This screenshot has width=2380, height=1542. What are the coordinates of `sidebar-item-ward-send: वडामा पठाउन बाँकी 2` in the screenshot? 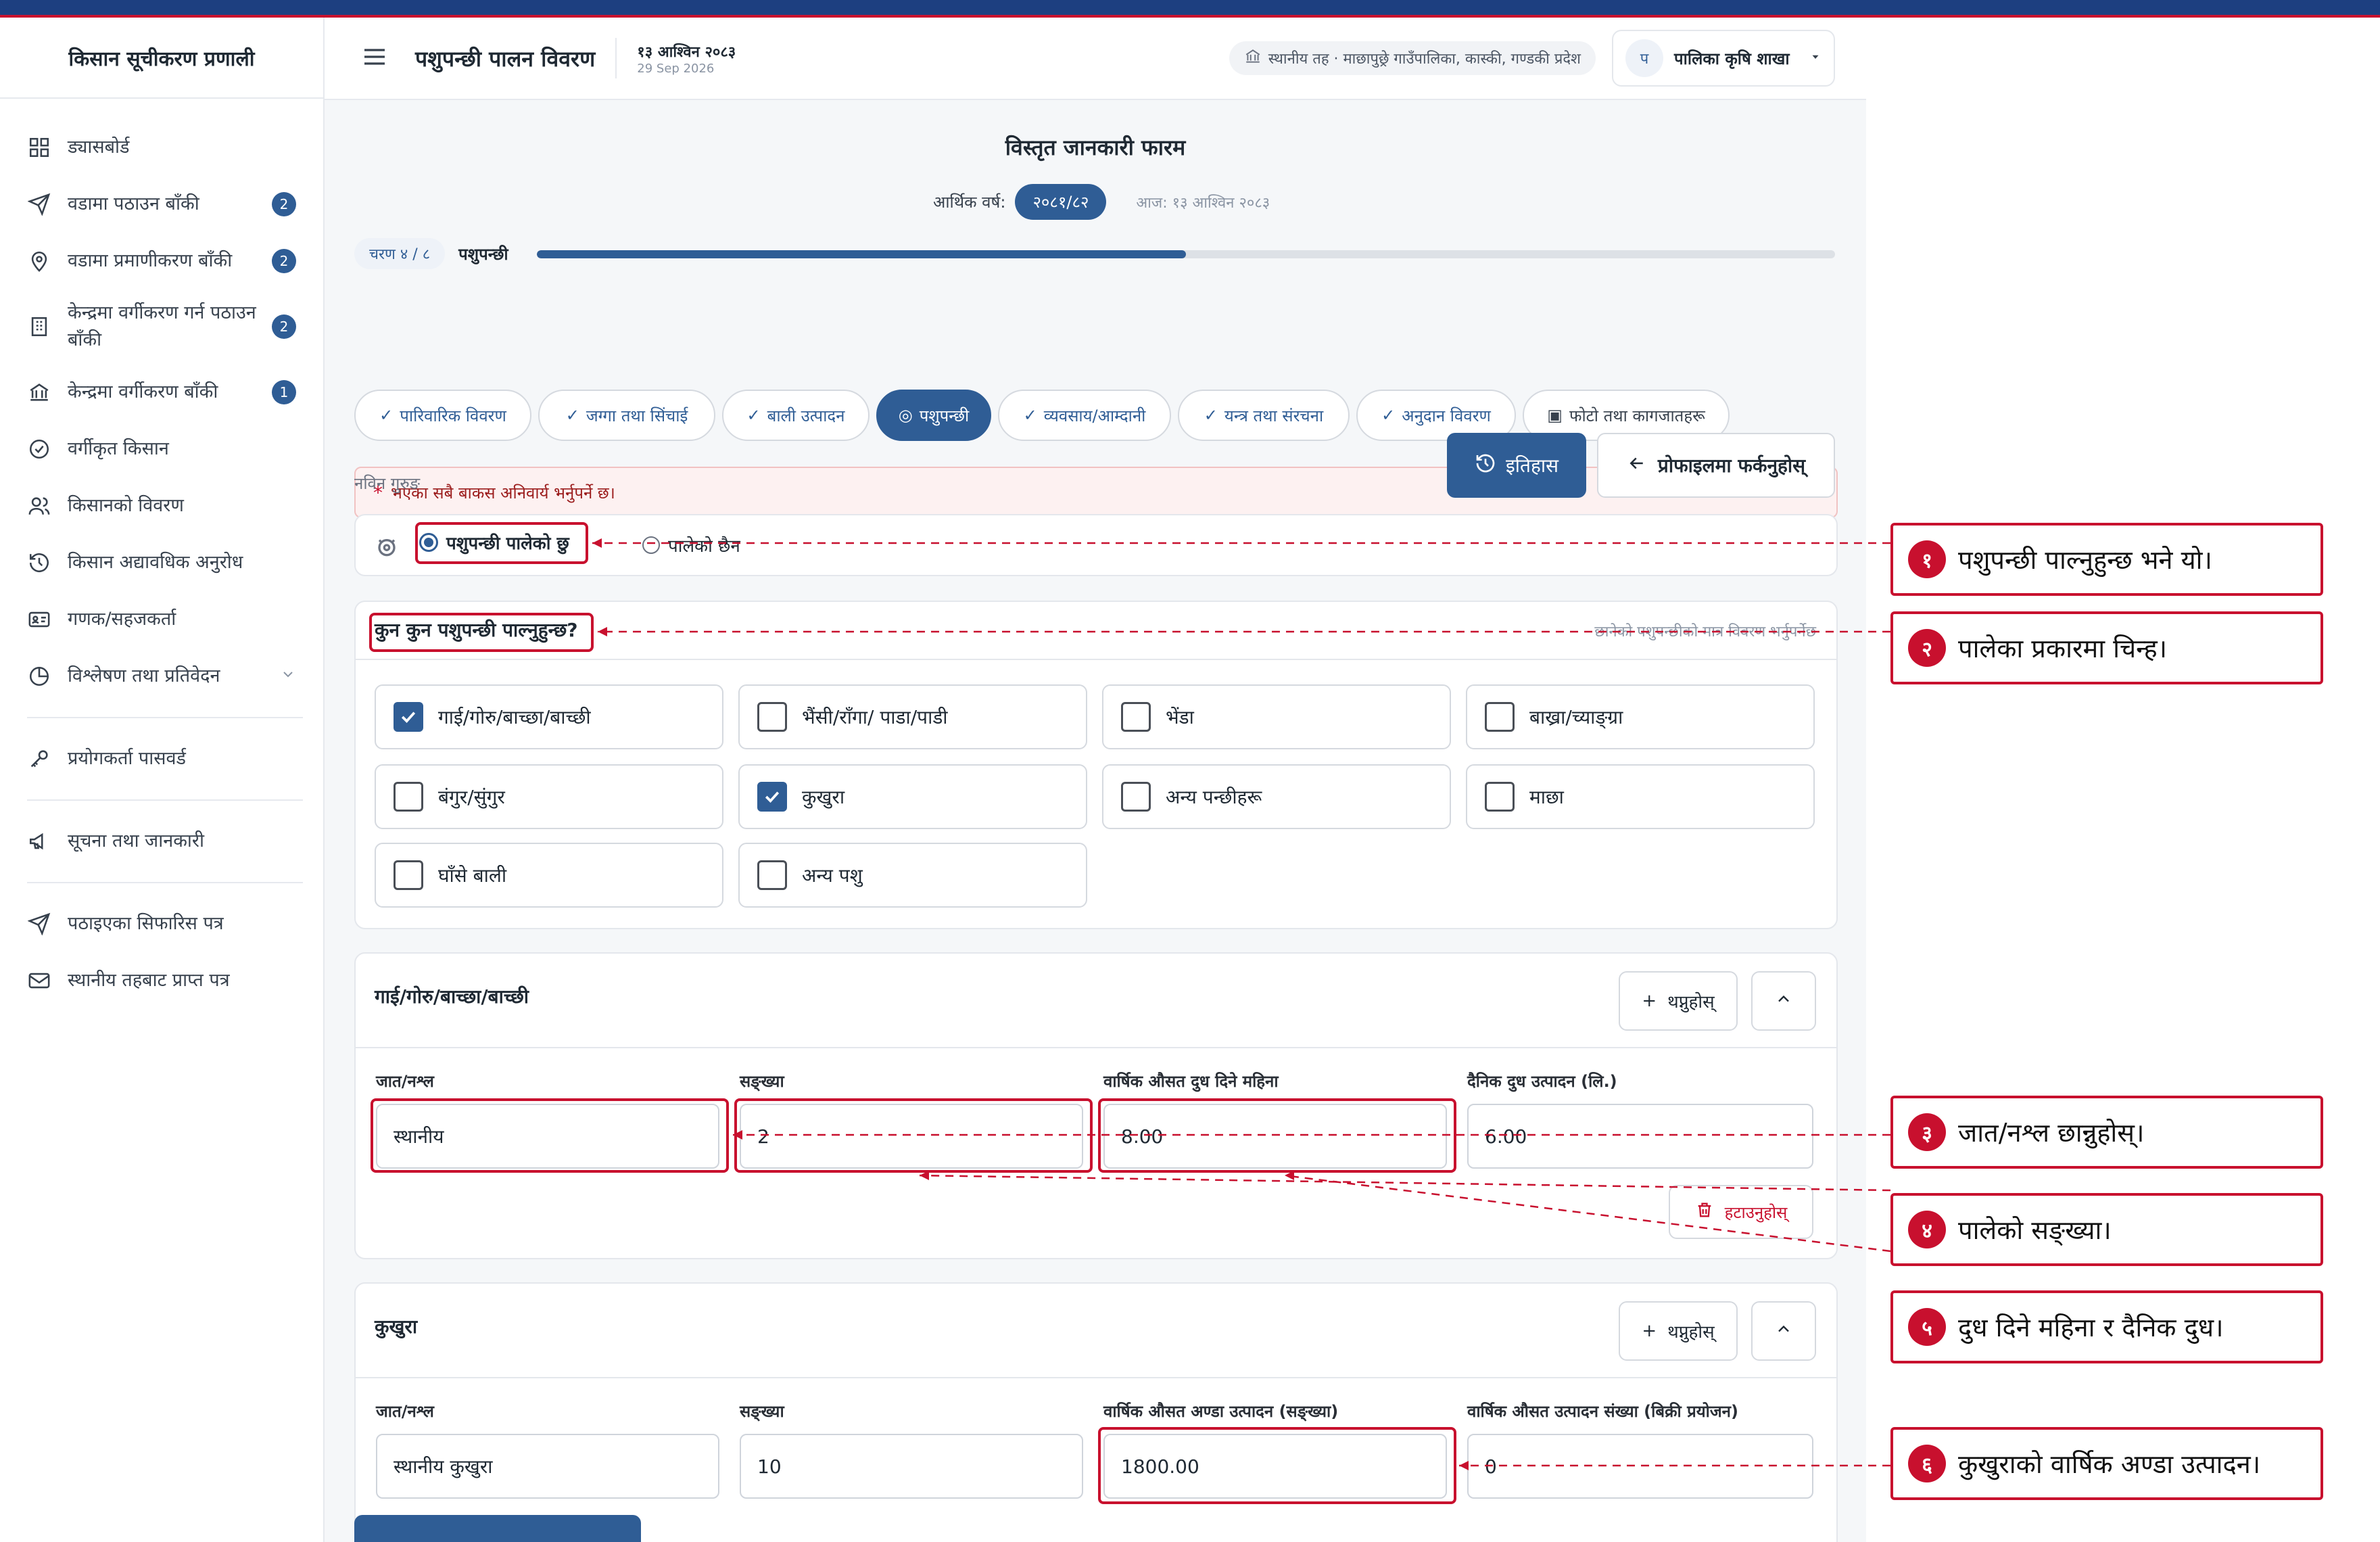 It's located at (161, 204).